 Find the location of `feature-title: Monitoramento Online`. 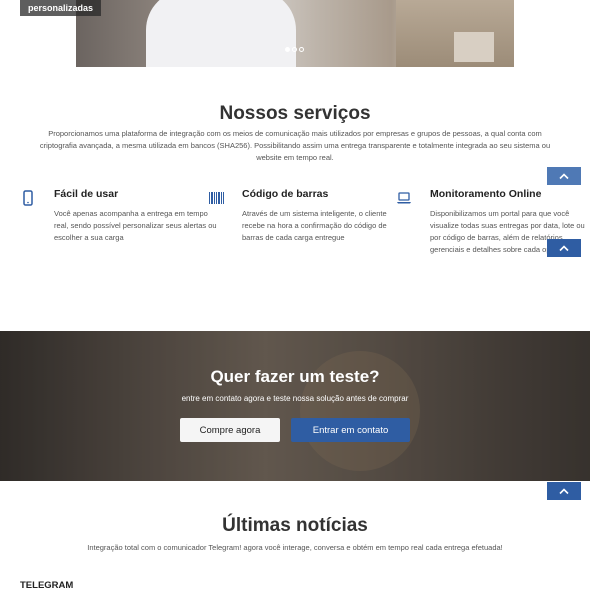

feature-title: Monitoramento Online is located at coordinates (486, 194).